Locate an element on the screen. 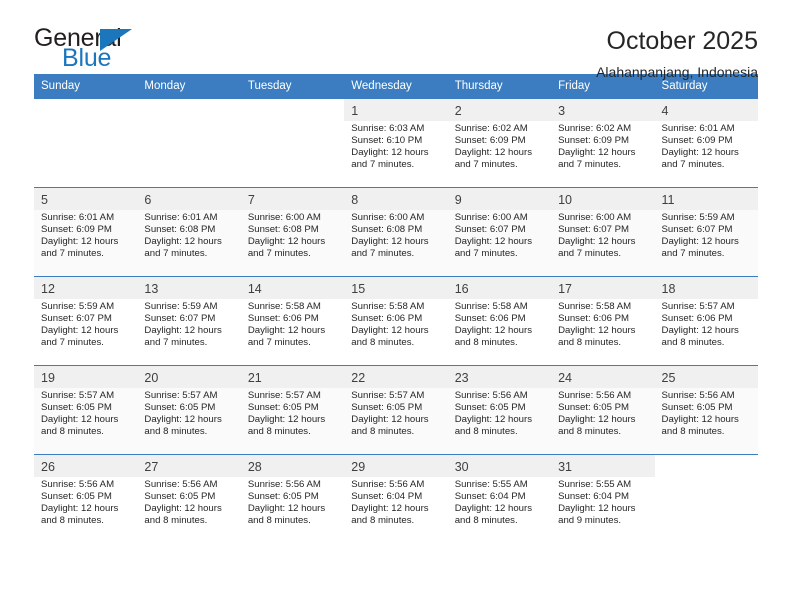 This screenshot has height=612, width=792. sunset-time: Sunset: 6:04 PM is located at coordinates (387, 496).